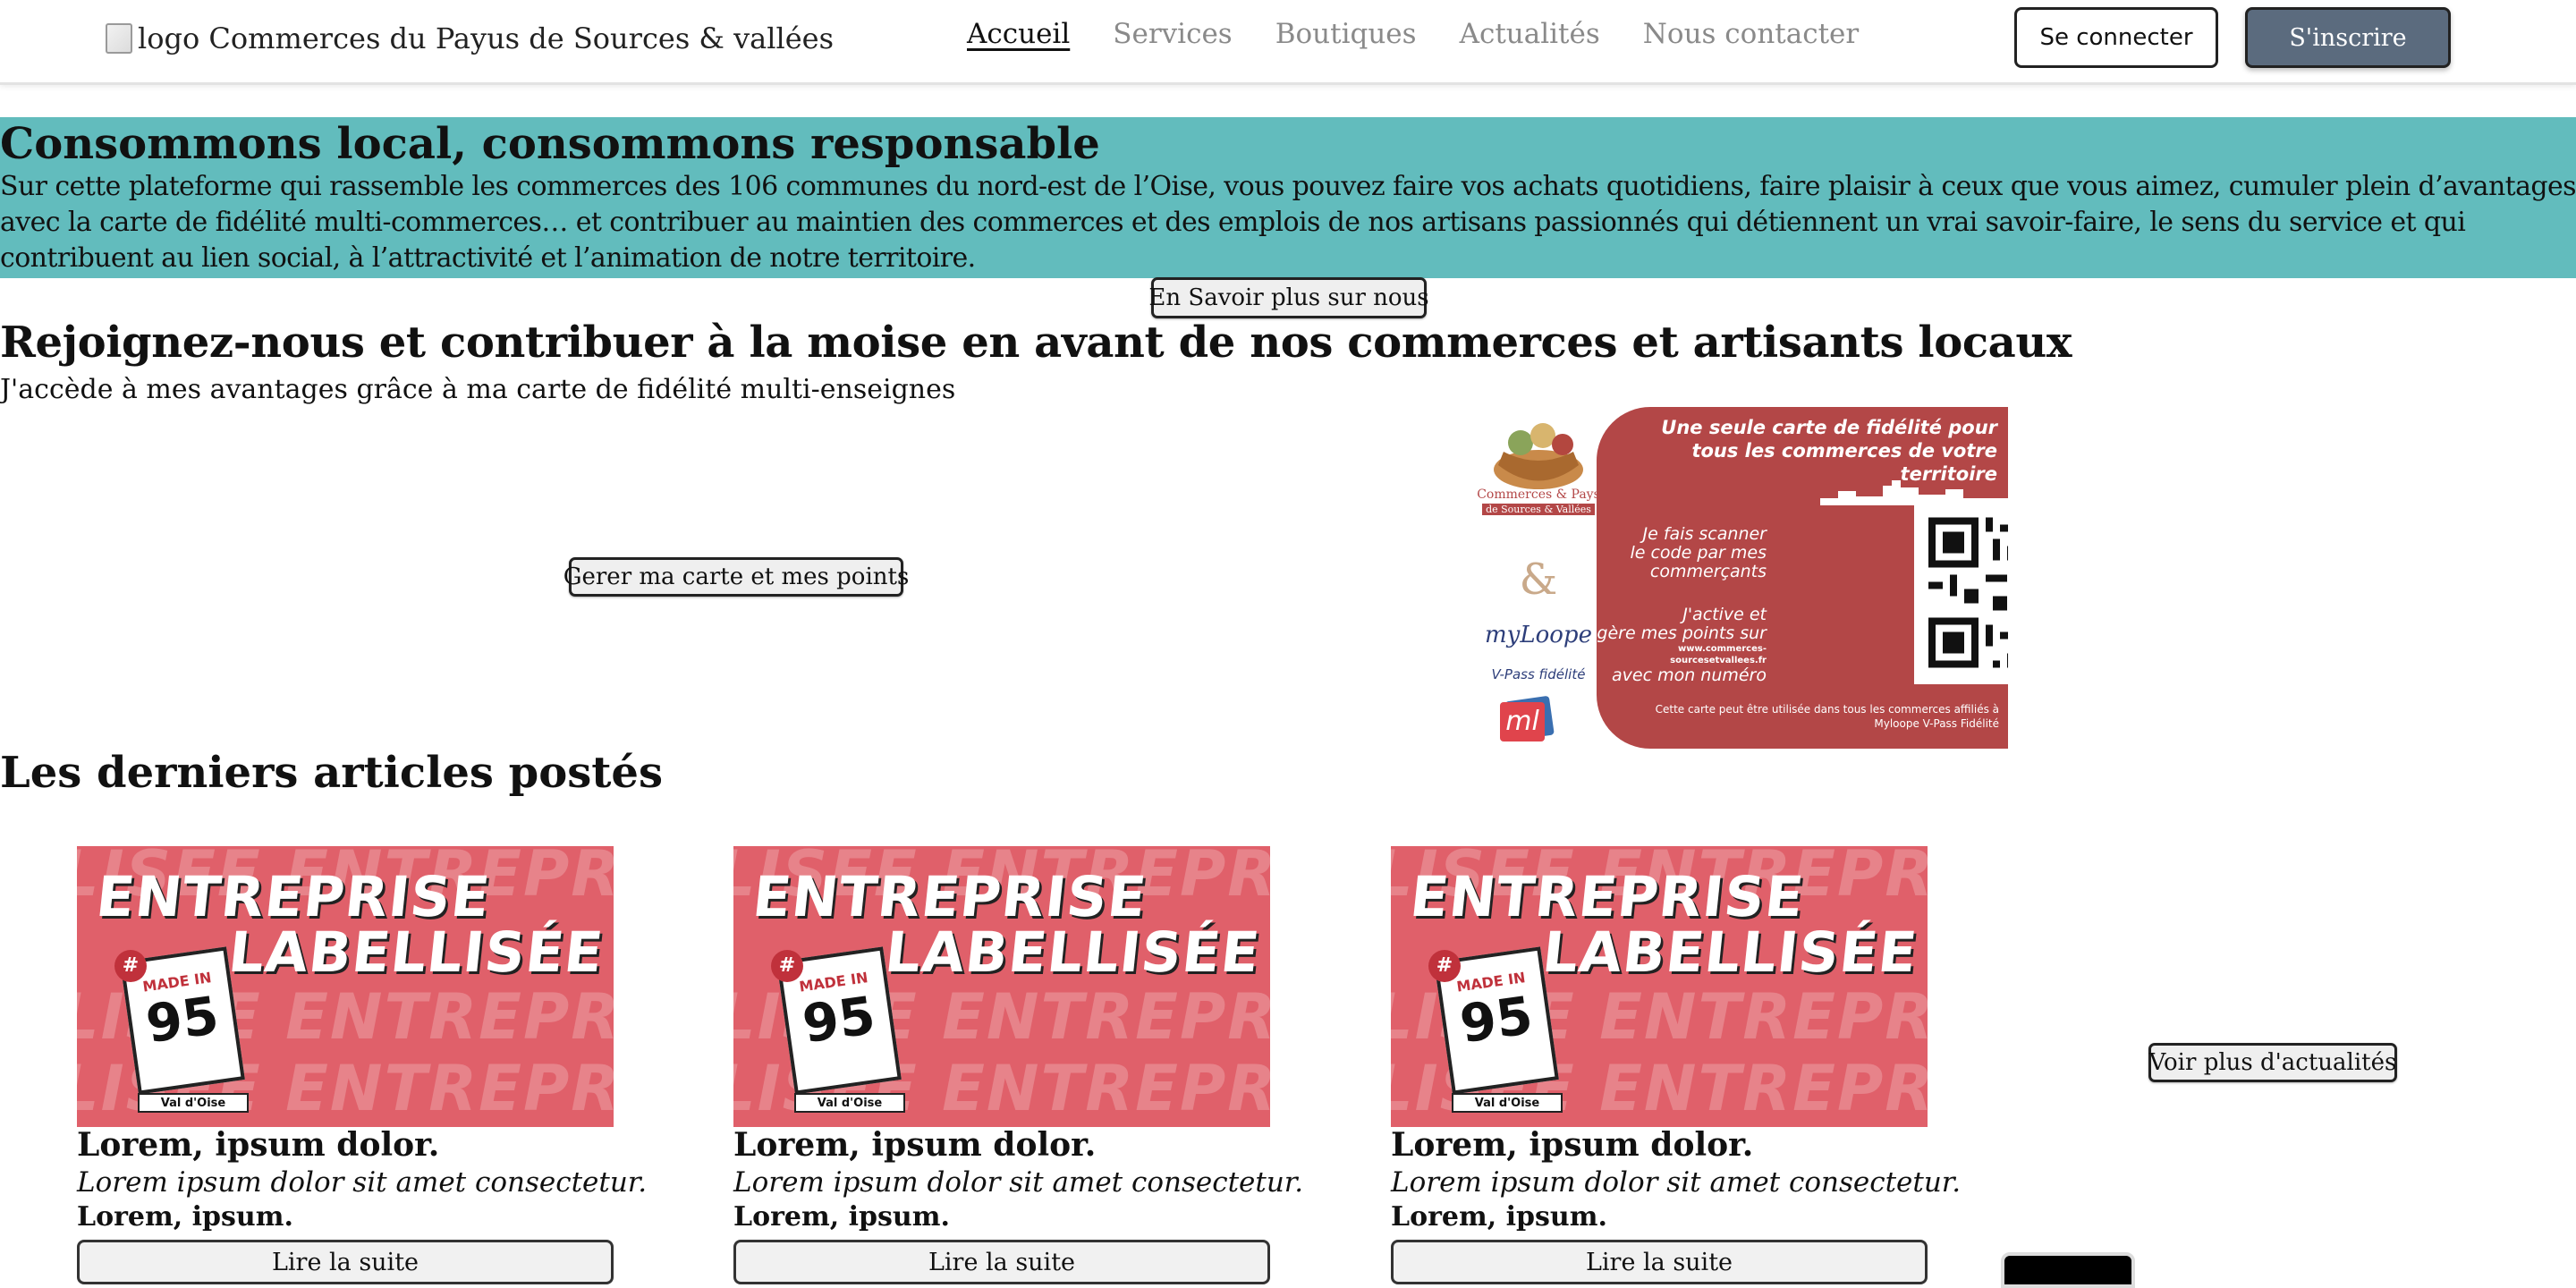 The height and width of the screenshot is (1288, 2576). What do you see at coordinates (2348, 37) in the screenshot?
I see `signup-button: S'inscrire` at bounding box center [2348, 37].